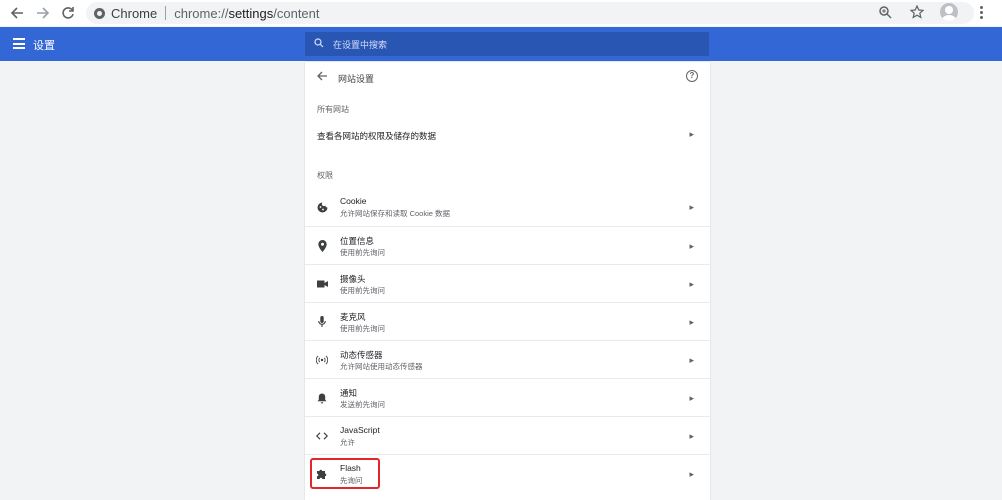 The width and height of the screenshot is (1002, 500). What do you see at coordinates (322, 207) in the screenshot?
I see `cookie-icon` at bounding box center [322, 207].